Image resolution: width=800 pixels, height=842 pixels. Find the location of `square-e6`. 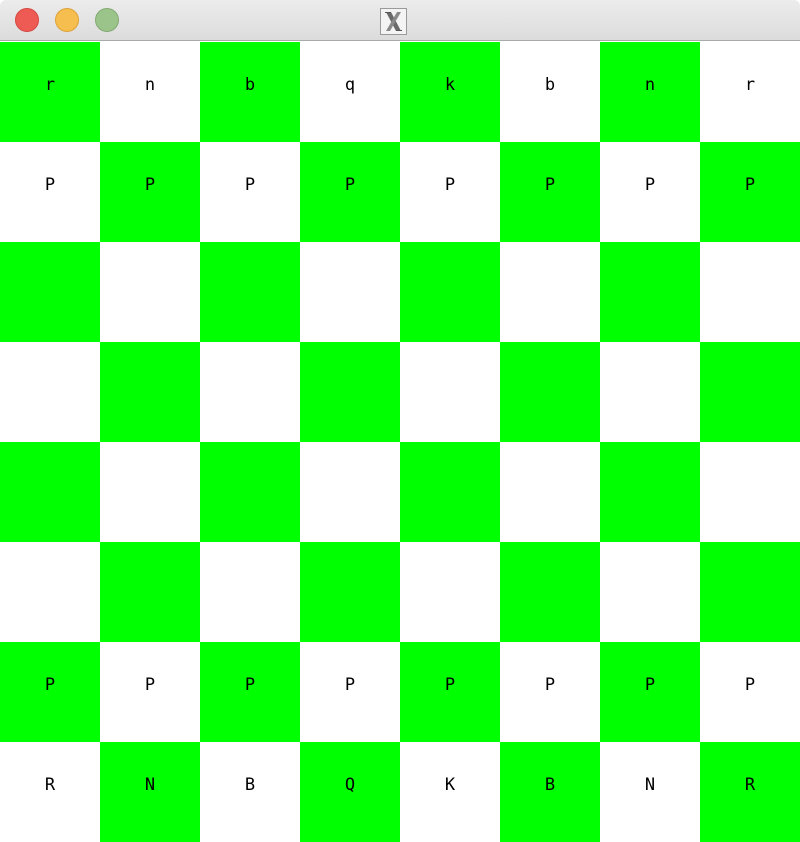

square-e6 is located at coordinates (450, 292).